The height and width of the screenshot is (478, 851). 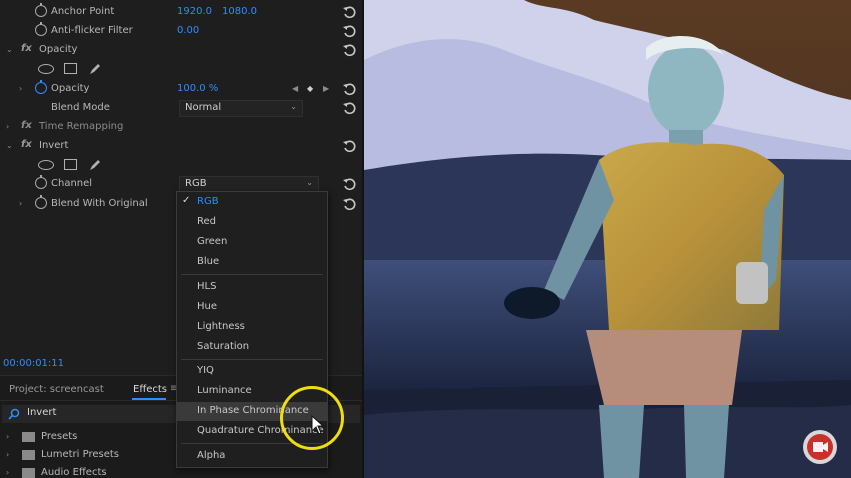 What do you see at coordinates (223, 346) in the screenshot?
I see `menu-item-label: Saturation` at bounding box center [223, 346].